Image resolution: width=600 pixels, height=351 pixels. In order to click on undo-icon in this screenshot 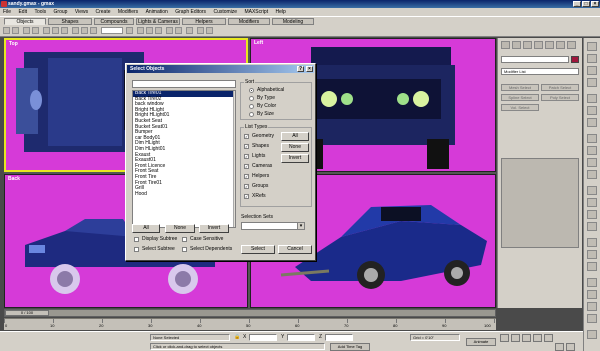, I will do `click(6, 30)`.